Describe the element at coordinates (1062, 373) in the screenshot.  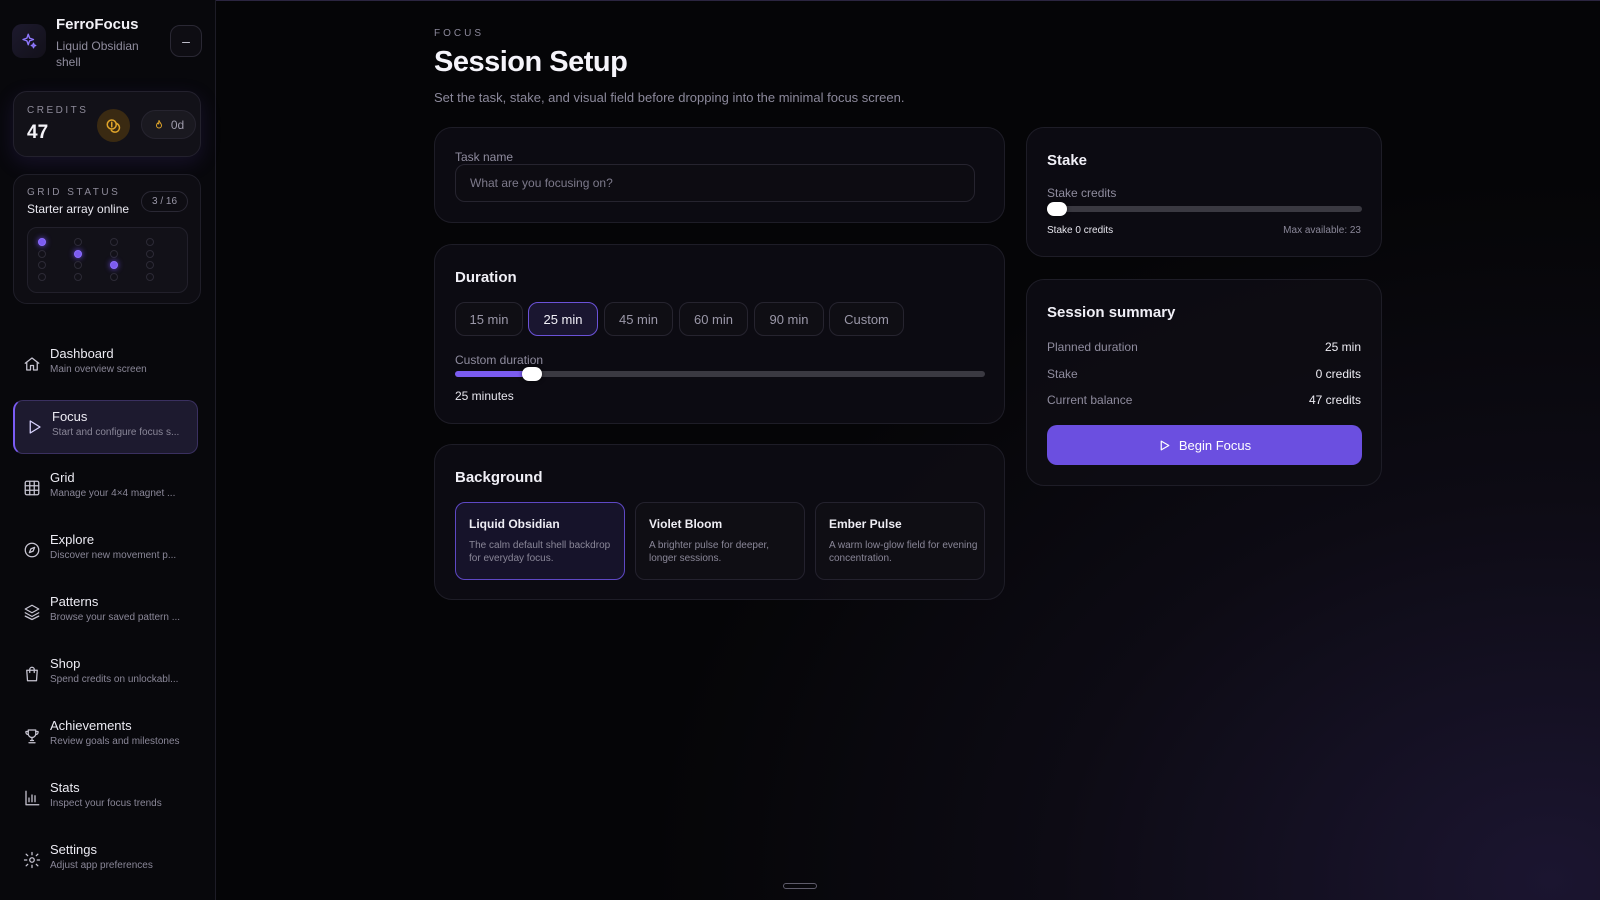
I see `summary-row-label: Stake` at that location.